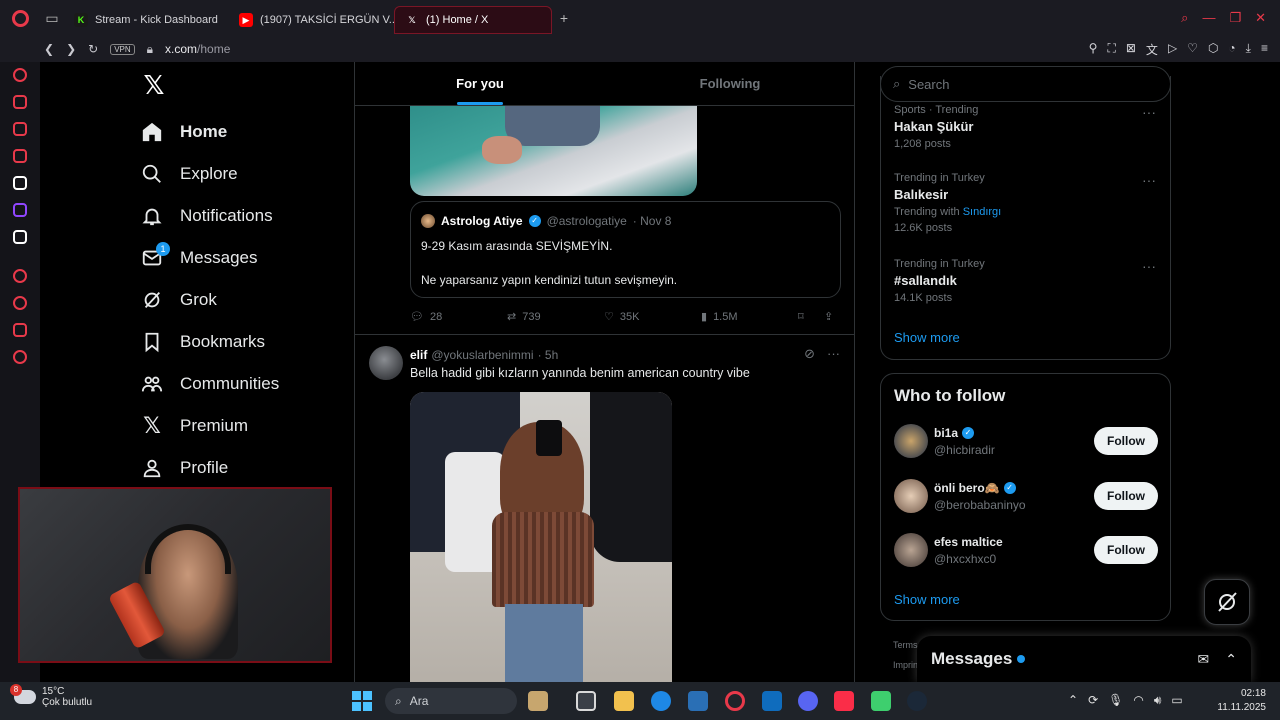 The height and width of the screenshot is (720, 1280). I want to click on avatar, so click(386, 363).